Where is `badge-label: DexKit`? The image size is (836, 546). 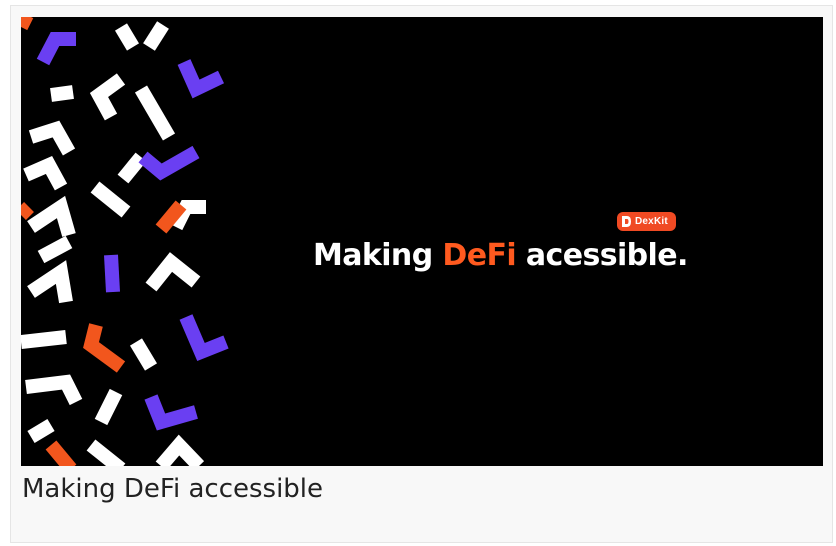 badge-label: DexKit is located at coordinates (651, 221).